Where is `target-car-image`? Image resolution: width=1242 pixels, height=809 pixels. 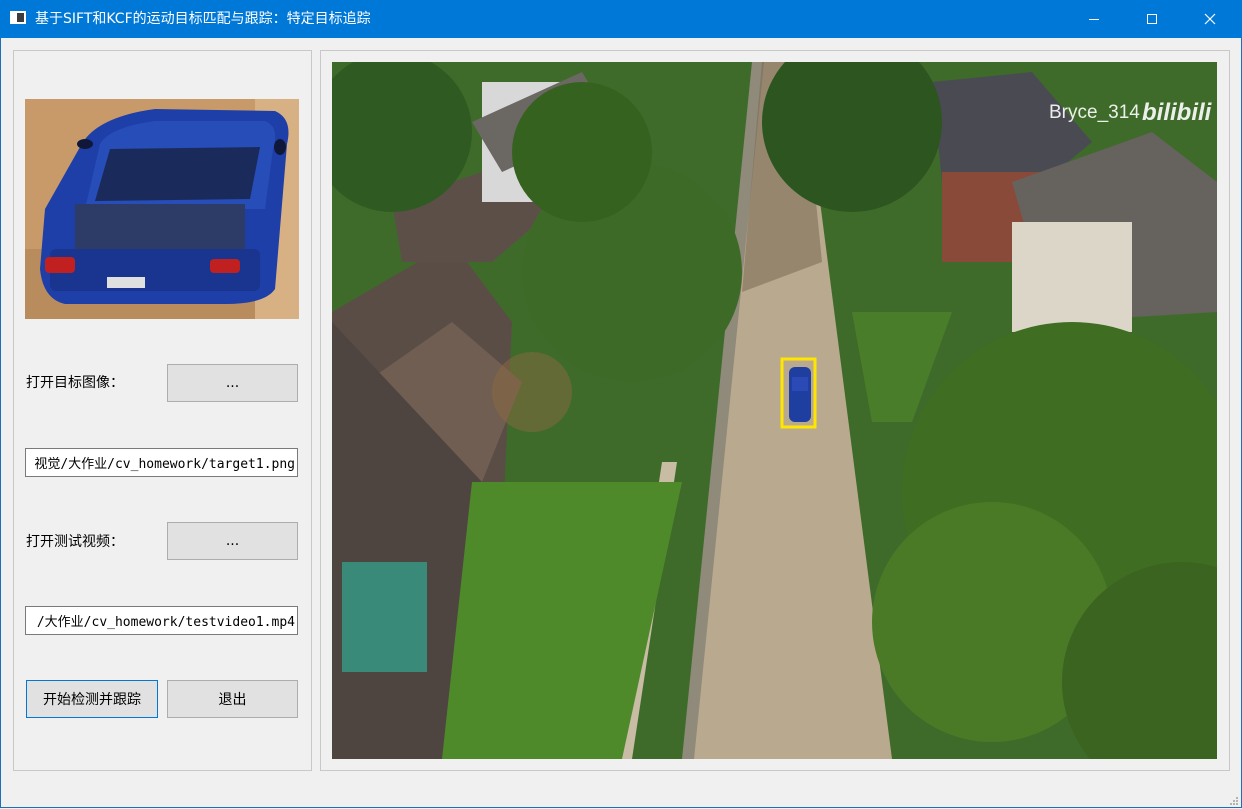 target-car-image is located at coordinates (162, 209).